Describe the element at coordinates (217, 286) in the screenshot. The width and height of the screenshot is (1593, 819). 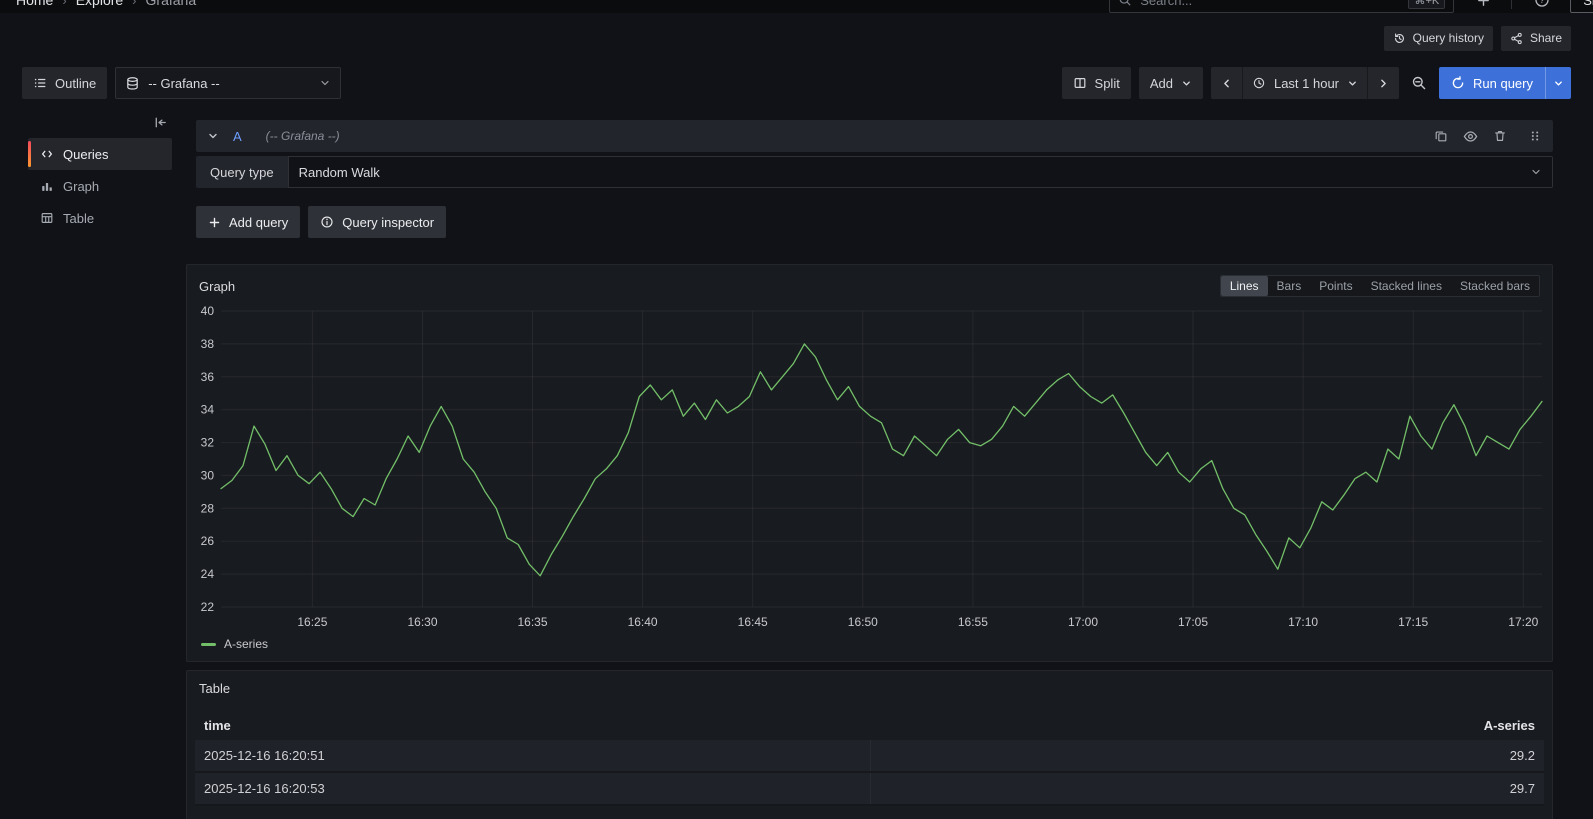
I see `graph-panel-title: Graph` at that location.